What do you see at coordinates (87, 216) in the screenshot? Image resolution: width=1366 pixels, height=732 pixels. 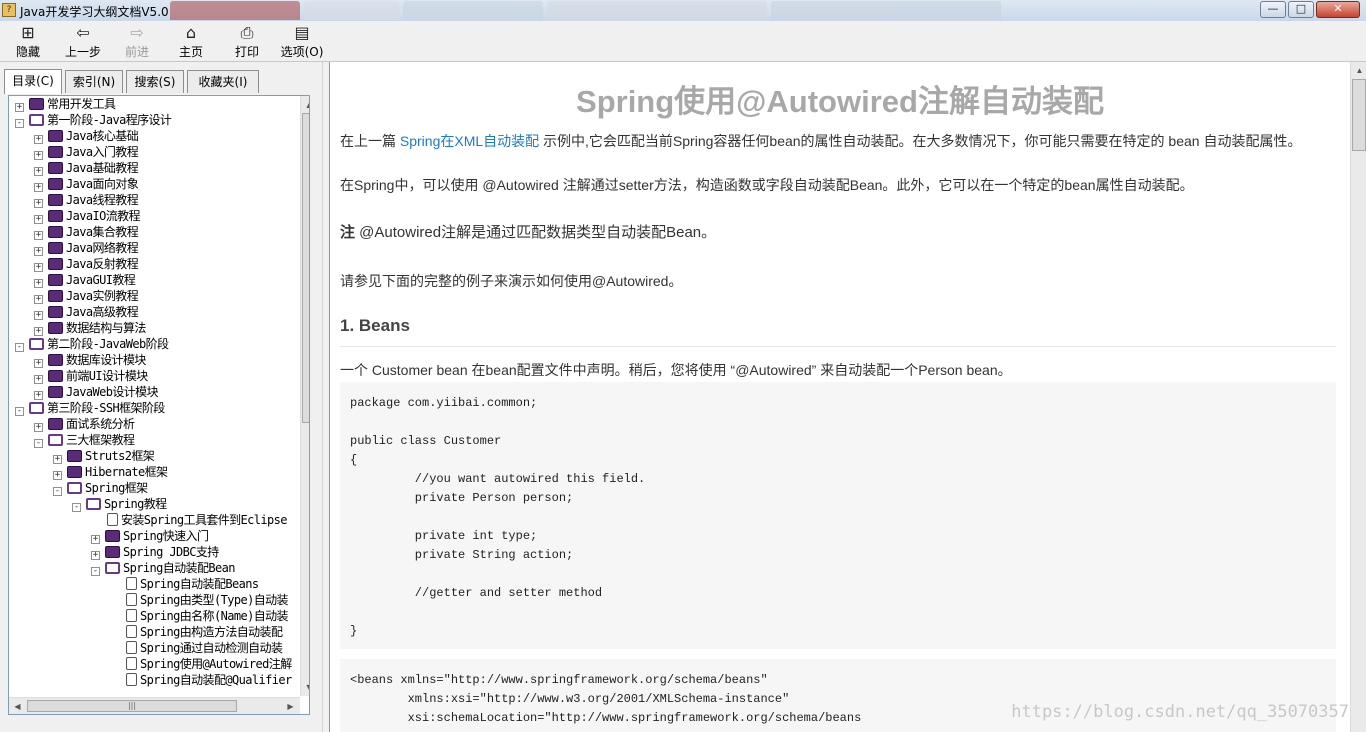 I see `tree-item: + JavaIO流教程` at bounding box center [87, 216].